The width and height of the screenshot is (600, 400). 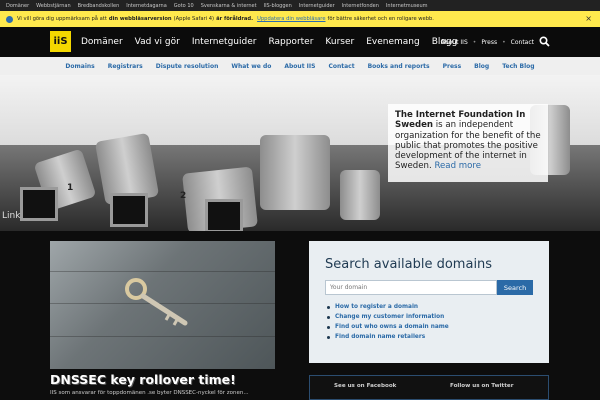 What do you see at coordinates (430, 337) in the screenshot?
I see `link-find-retailers: Find domain name retailers` at bounding box center [430, 337].